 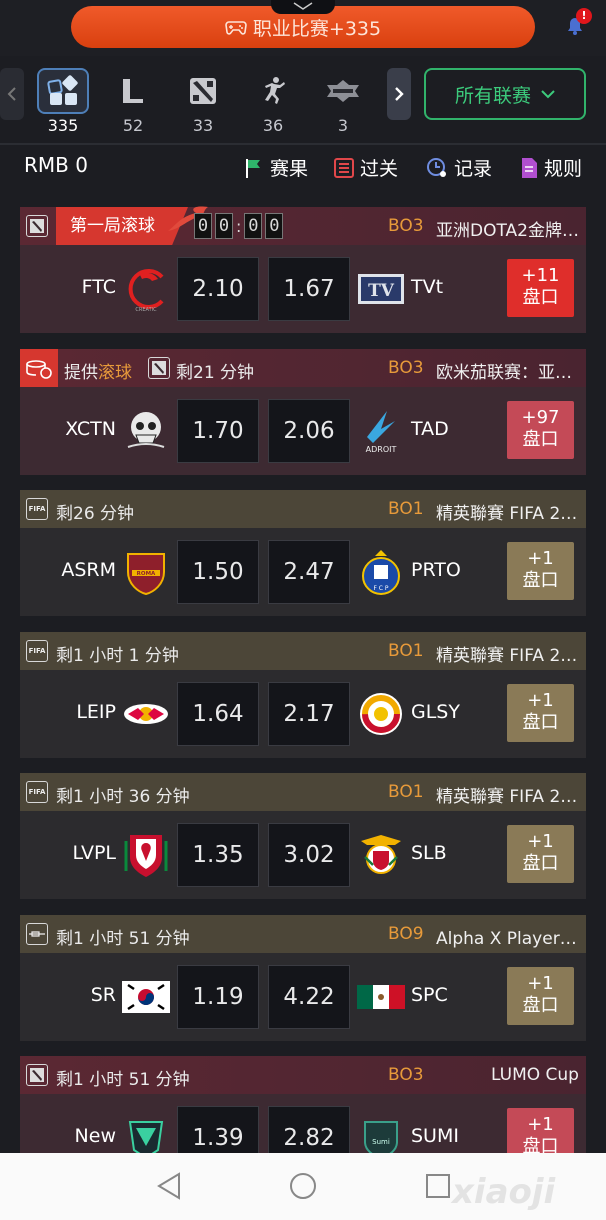 What do you see at coordinates (303, 1075) in the screenshot?
I see `match-header: 剩1 小时 51 分钟 BO3 LUMO Cup` at bounding box center [303, 1075].